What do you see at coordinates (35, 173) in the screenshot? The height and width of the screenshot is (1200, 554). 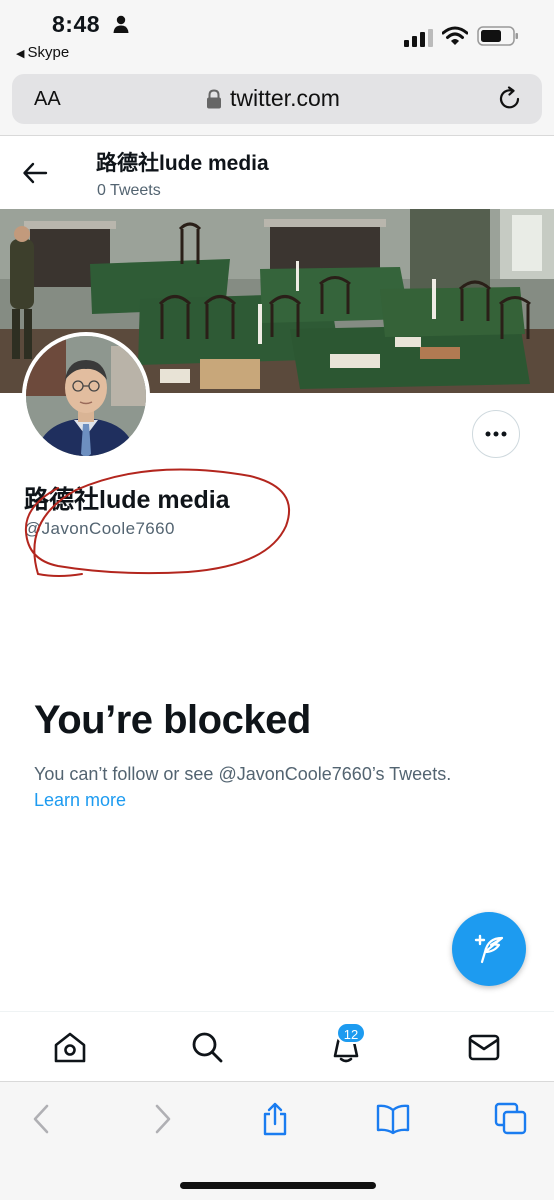 I see `back-arrow-icon` at bounding box center [35, 173].